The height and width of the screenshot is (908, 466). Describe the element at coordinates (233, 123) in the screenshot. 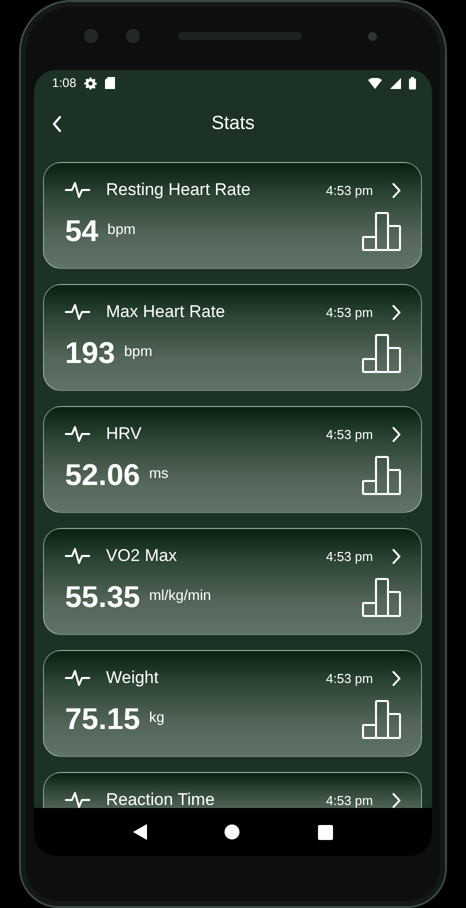

I see `screen-title: Stats` at that location.